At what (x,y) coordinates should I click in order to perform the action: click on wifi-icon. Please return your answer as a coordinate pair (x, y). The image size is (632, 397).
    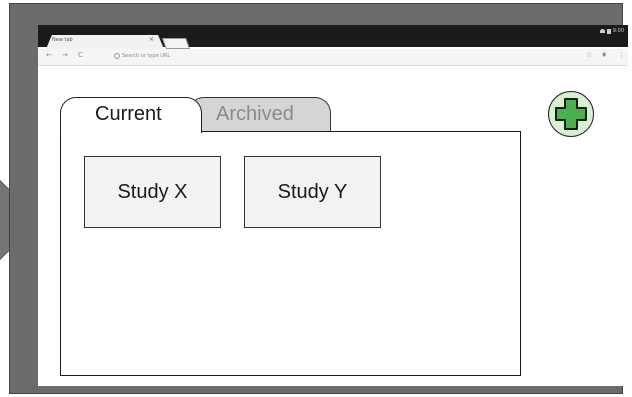
    Looking at the image, I should click on (602, 31).